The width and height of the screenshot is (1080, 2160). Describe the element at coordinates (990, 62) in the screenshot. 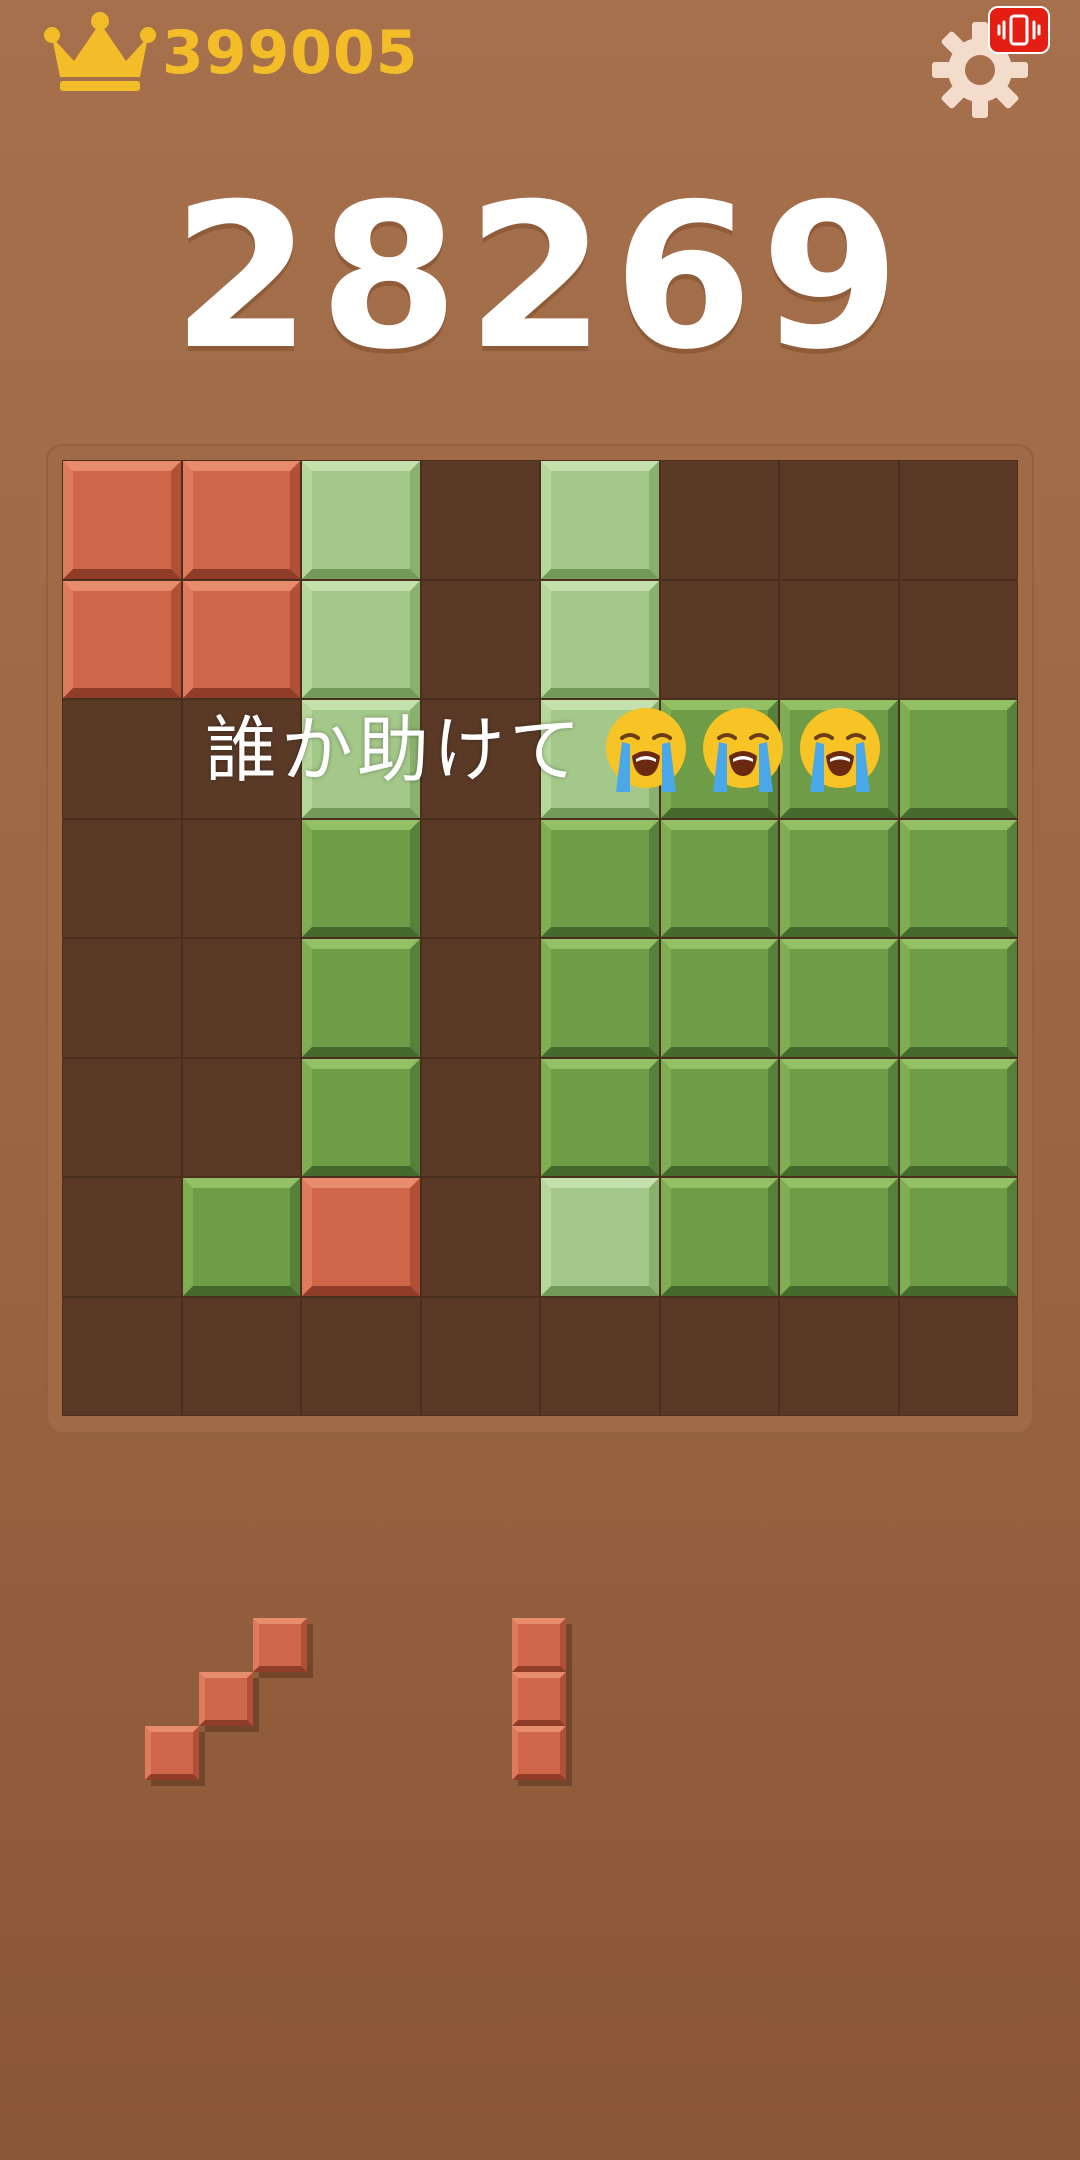

I see `settings-button` at that location.